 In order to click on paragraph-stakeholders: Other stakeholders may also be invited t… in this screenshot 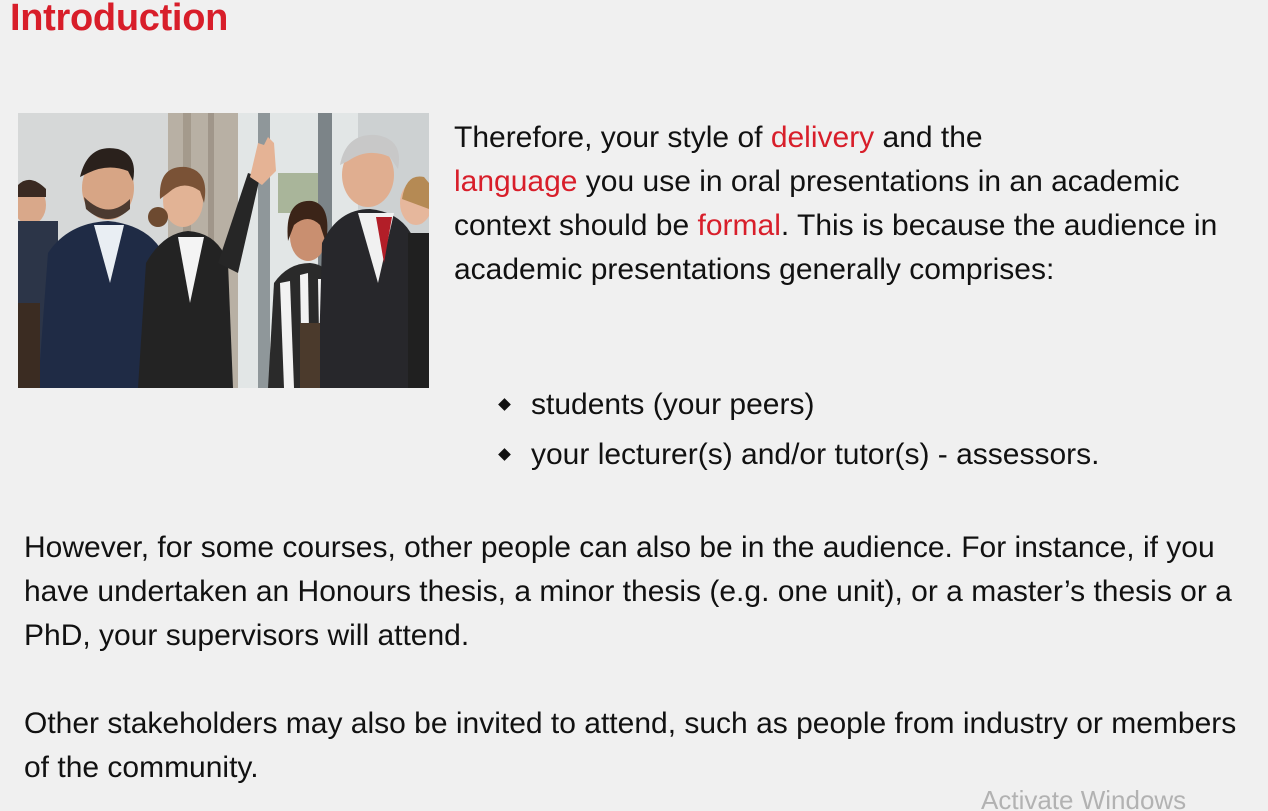, I will do `click(630, 745)`.